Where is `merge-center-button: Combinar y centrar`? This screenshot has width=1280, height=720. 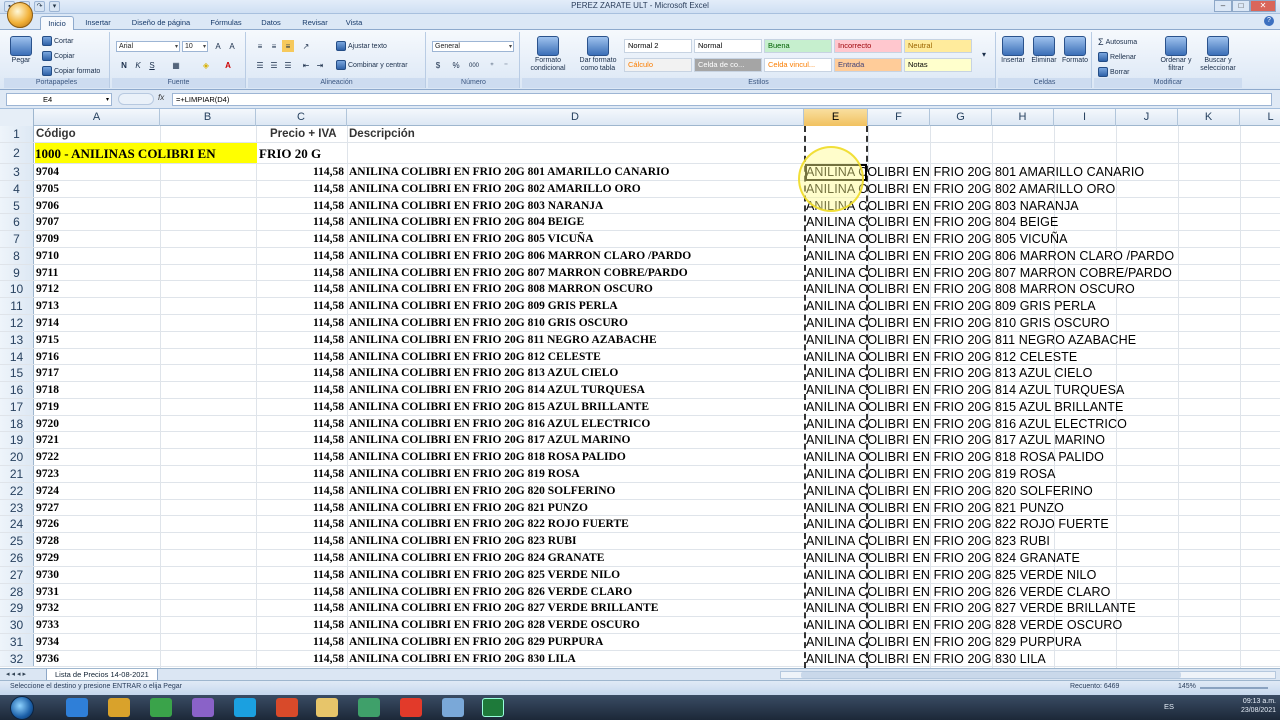
merge-center-button: Combinar y centrar is located at coordinates (372, 65).